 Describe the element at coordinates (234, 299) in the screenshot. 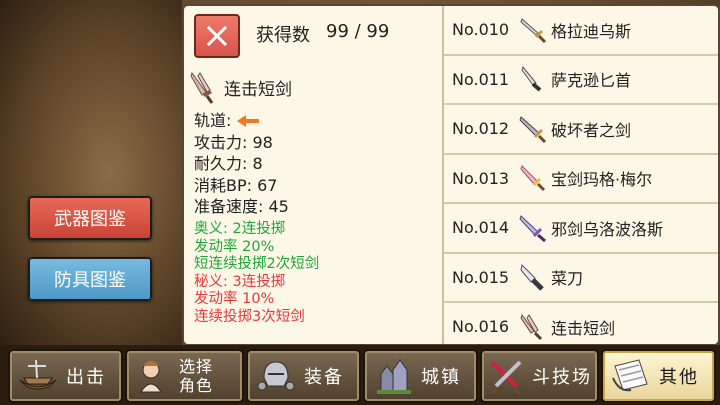

I see `higi-rate: 发动率 10%` at that location.